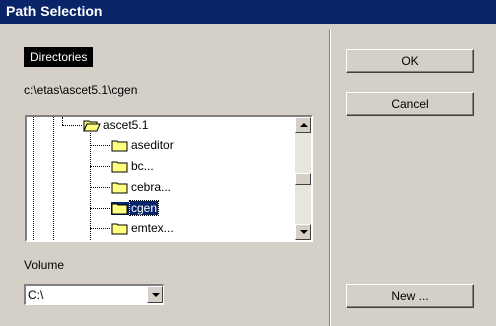 This screenshot has width=496, height=326. I want to click on scroll-up-button, so click(303, 125).